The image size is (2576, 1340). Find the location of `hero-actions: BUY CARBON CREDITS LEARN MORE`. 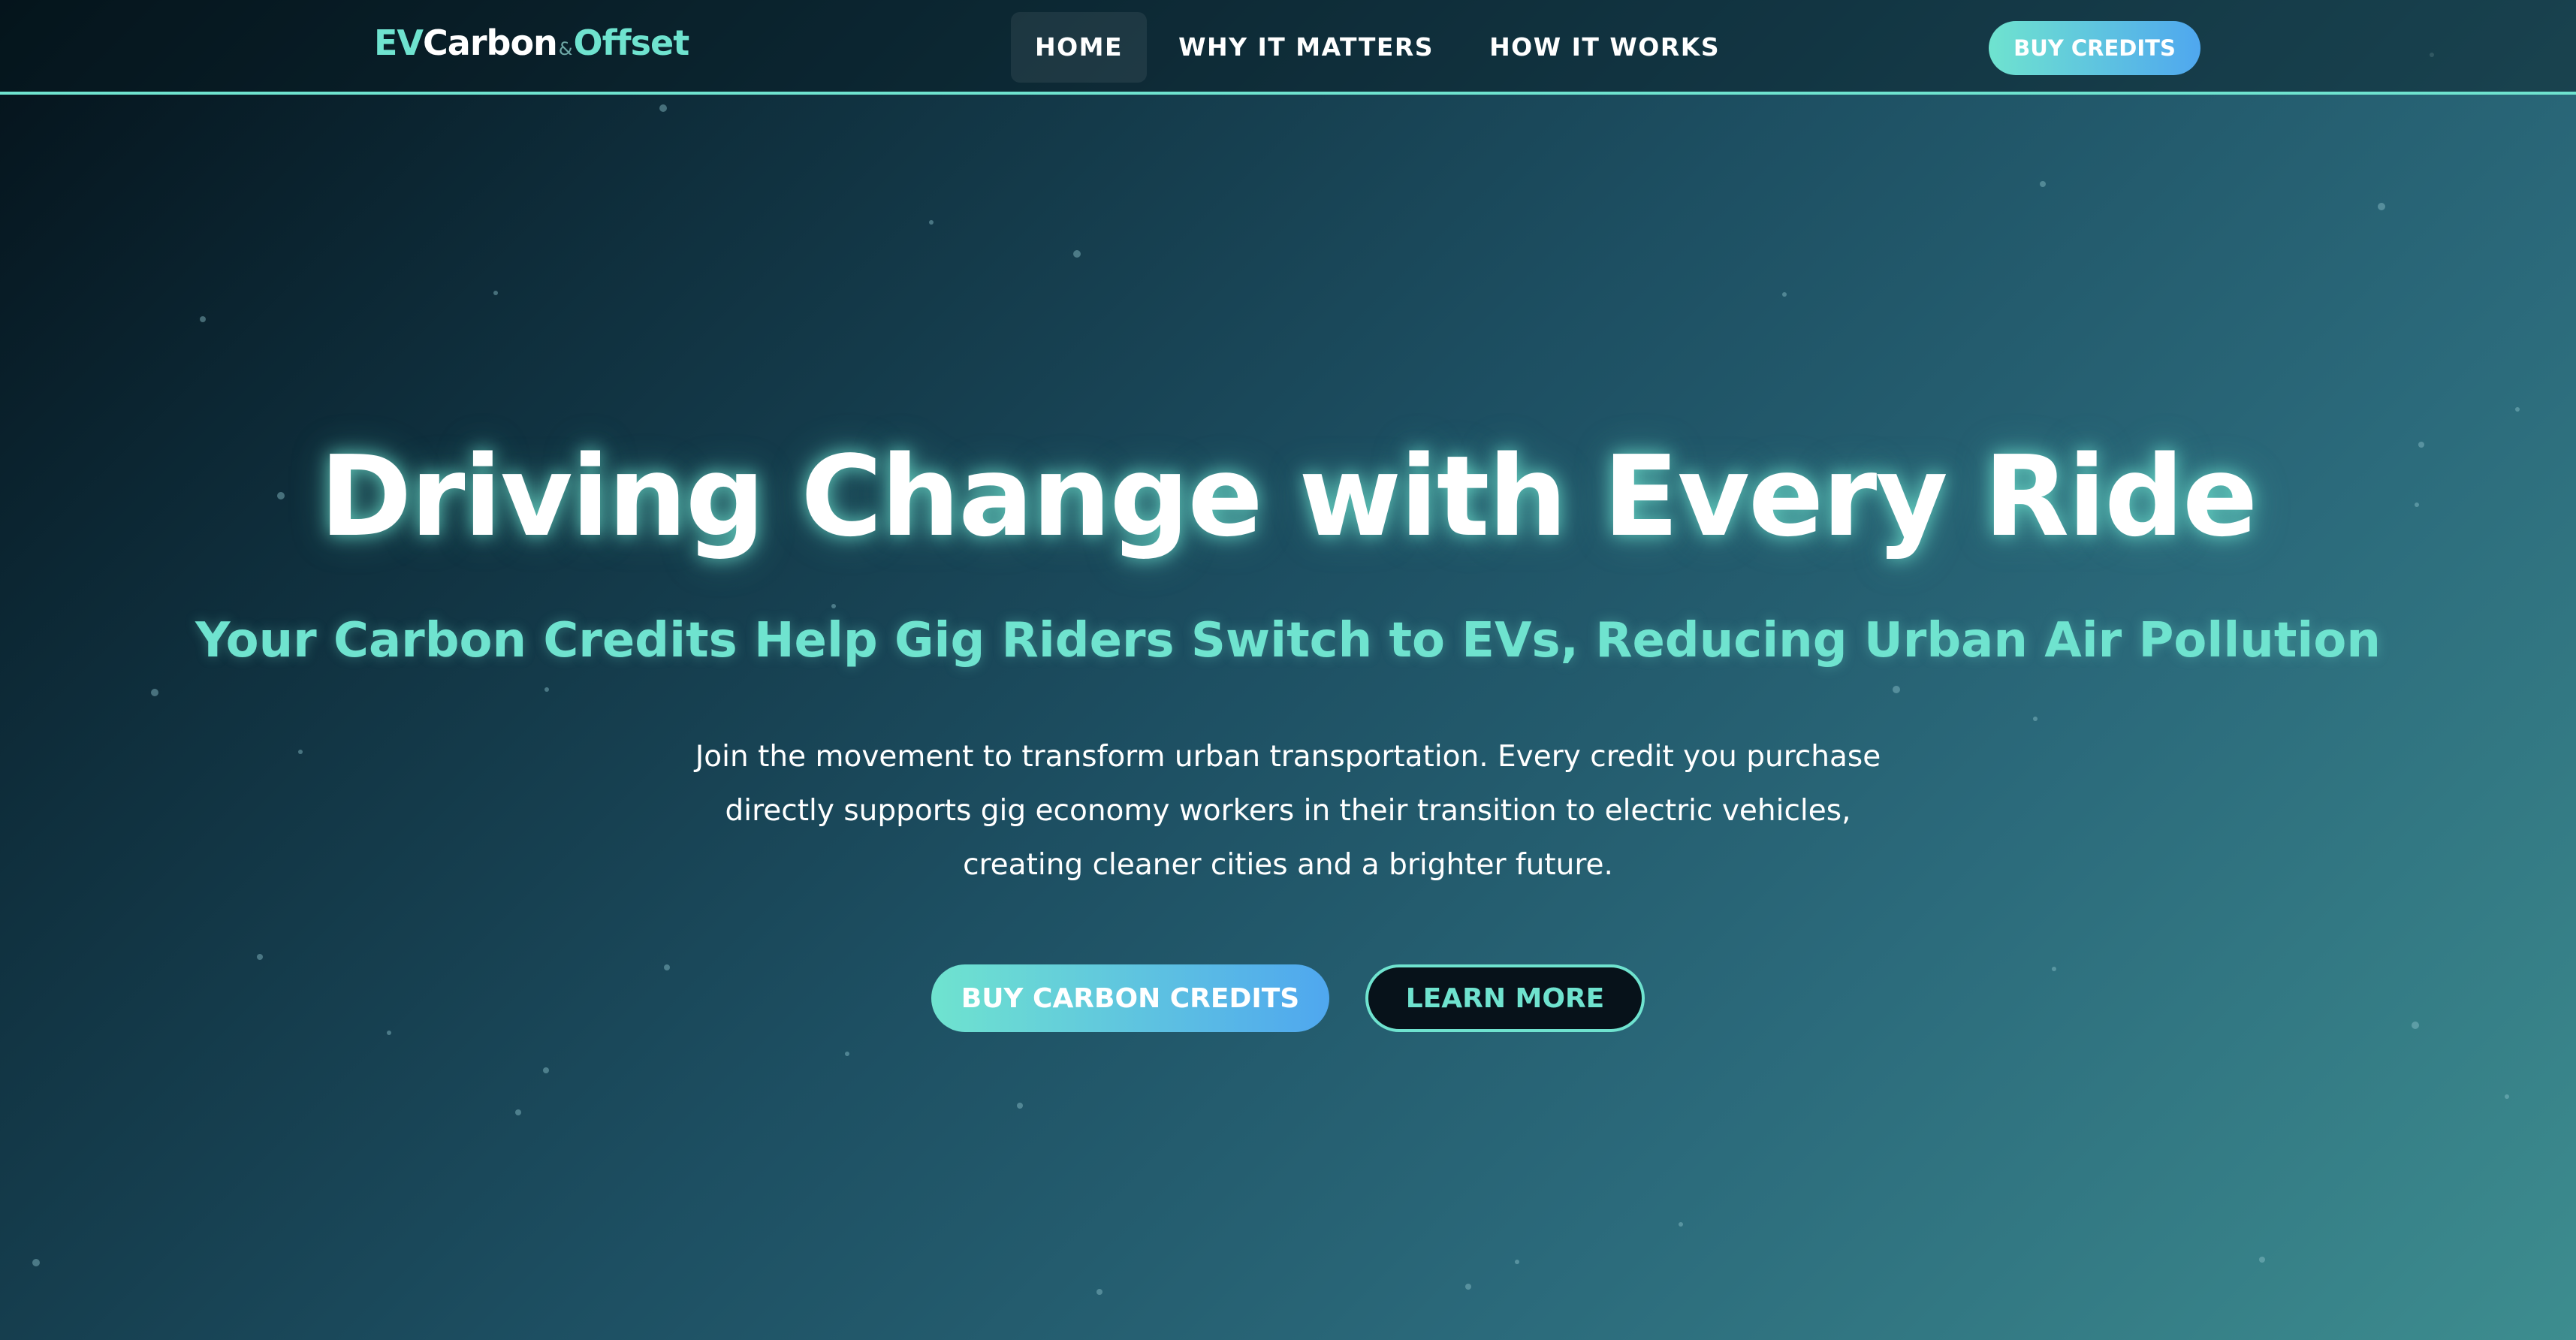

hero-actions: BUY CARBON CREDITS LEARN MORE is located at coordinates (1288, 999).